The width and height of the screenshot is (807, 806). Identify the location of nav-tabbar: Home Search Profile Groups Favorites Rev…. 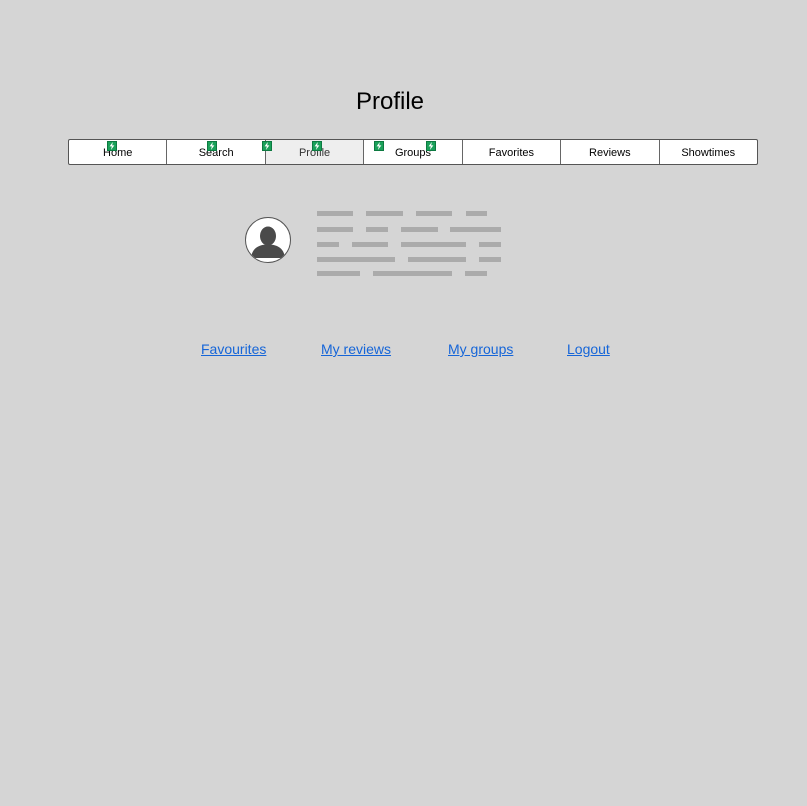
(413, 152).